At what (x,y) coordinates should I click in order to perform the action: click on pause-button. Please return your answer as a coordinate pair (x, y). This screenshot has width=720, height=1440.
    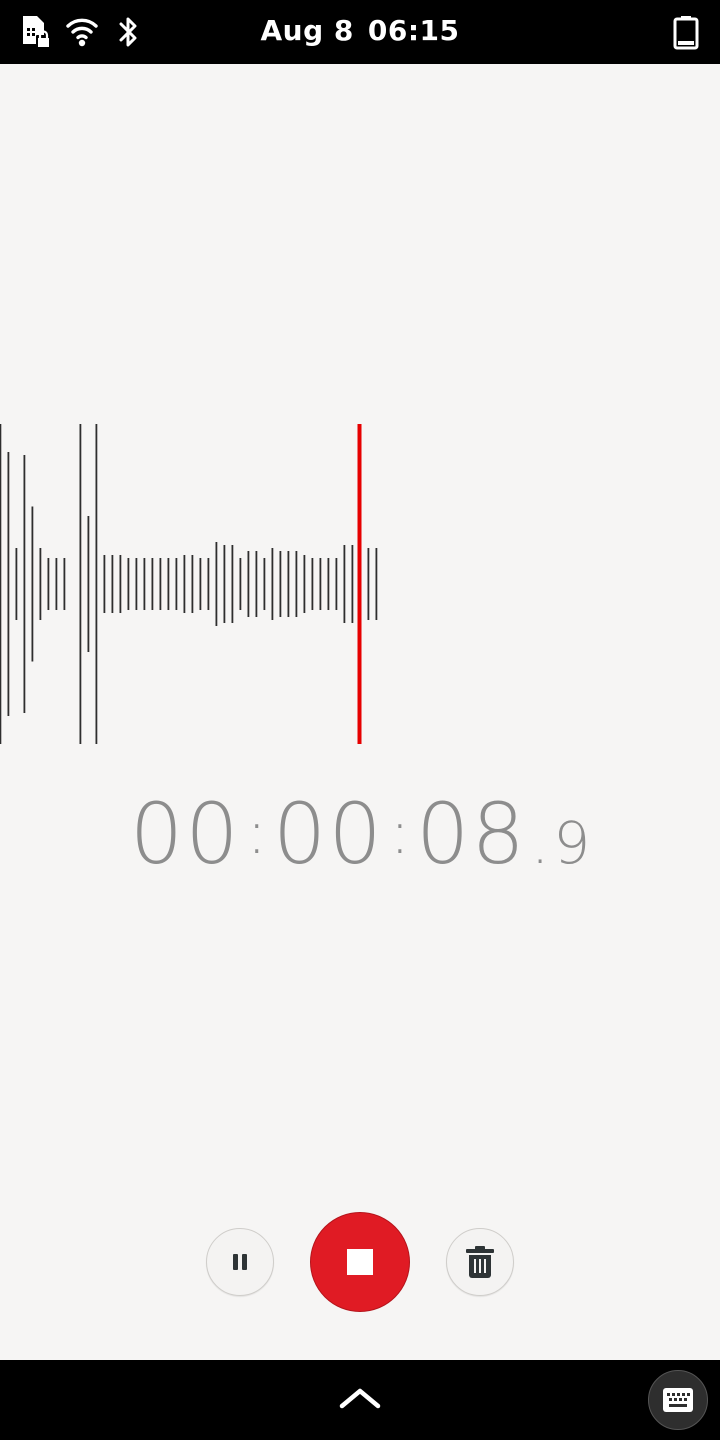
    Looking at the image, I should click on (240, 1262).